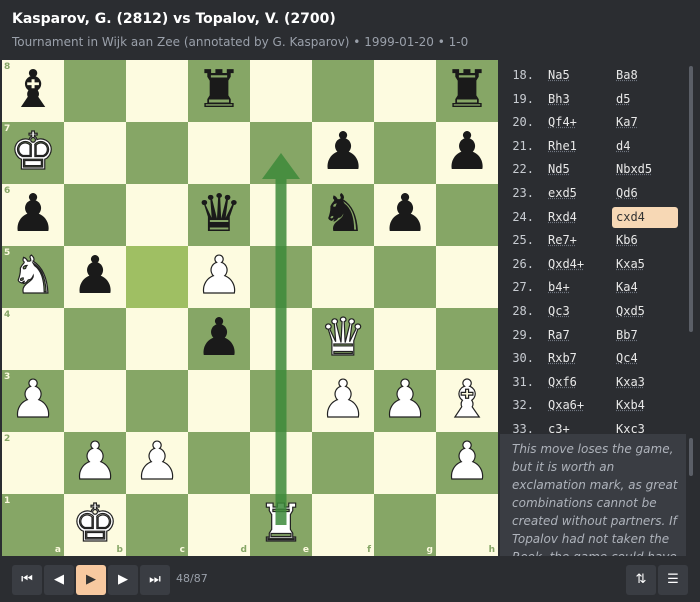 The image size is (700, 602). Describe the element at coordinates (33, 400) in the screenshot. I see `white-pawn-a3: ♟` at that location.